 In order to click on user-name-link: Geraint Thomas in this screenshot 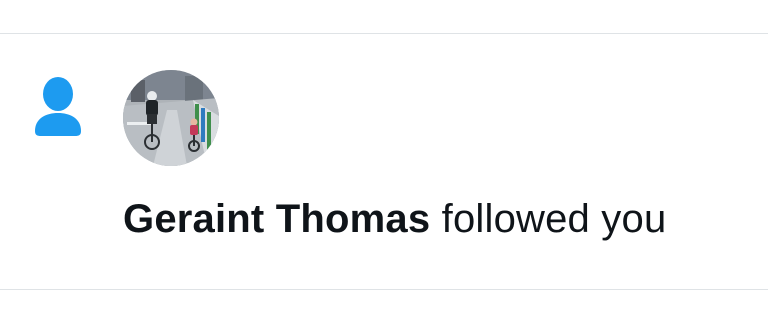, I will do `click(276, 219)`.